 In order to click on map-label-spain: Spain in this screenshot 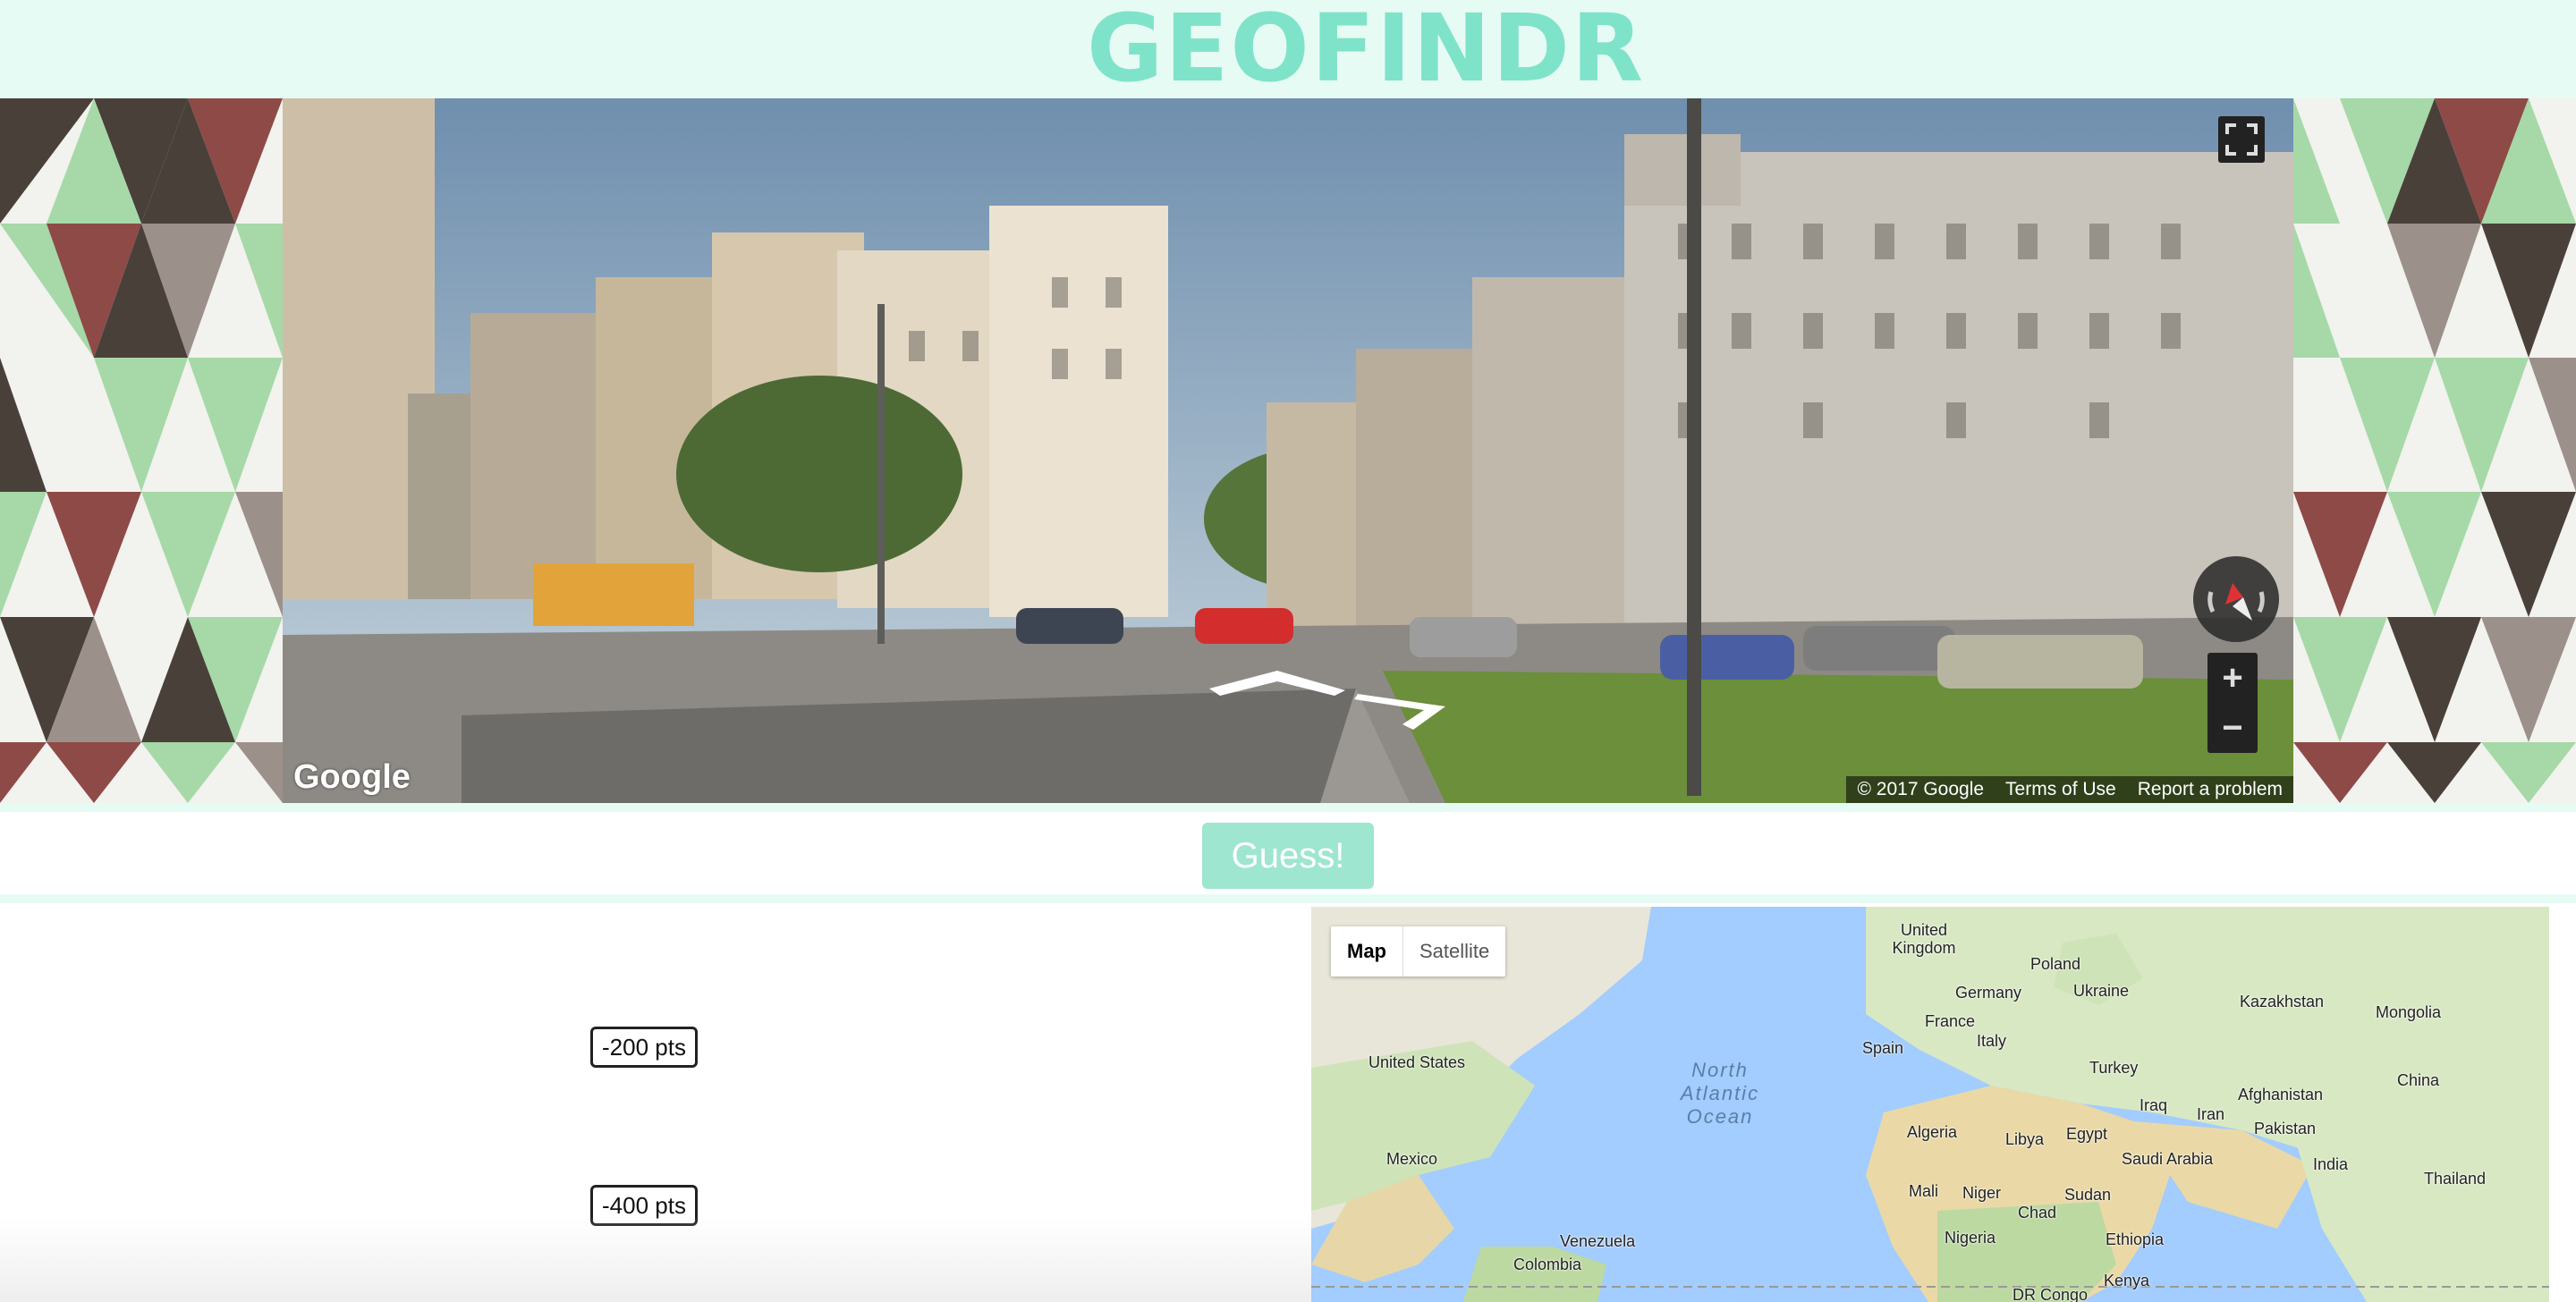, I will do `click(1883, 1048)`.